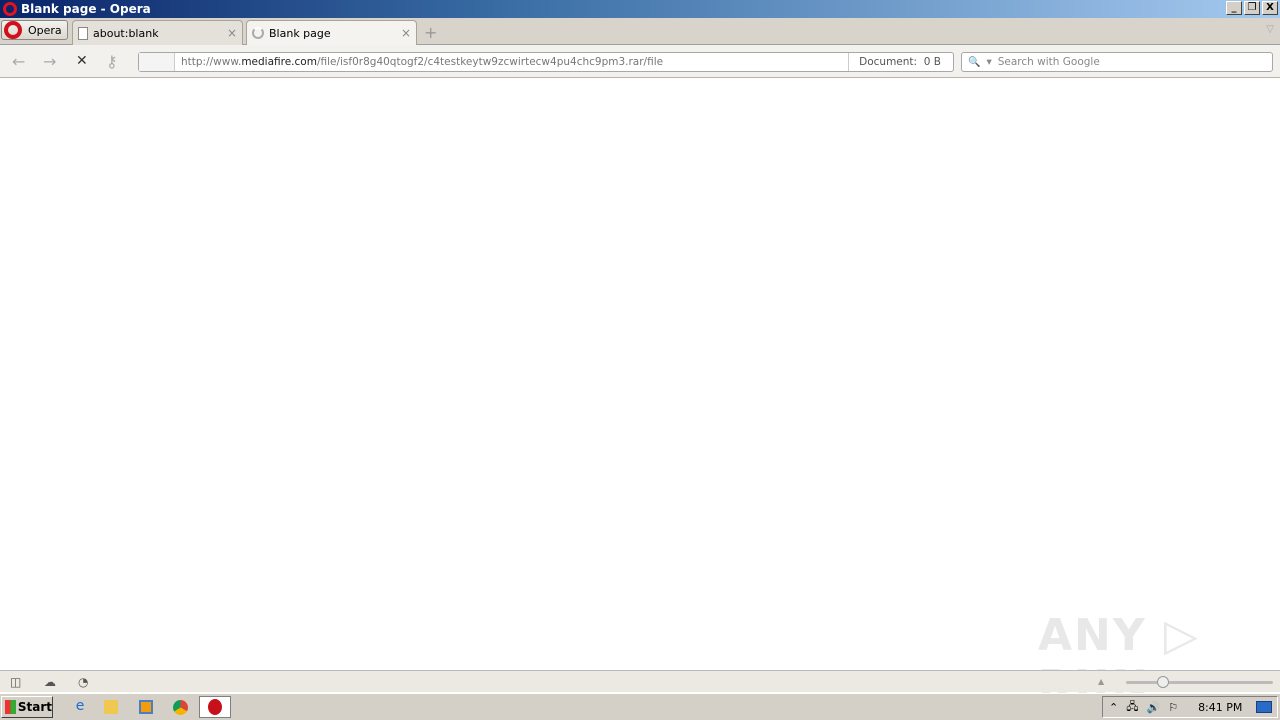  What do you see at coordinates (180, 707) in the screenshot?
I see `chrome-icon` at bounding box center [180, 707].